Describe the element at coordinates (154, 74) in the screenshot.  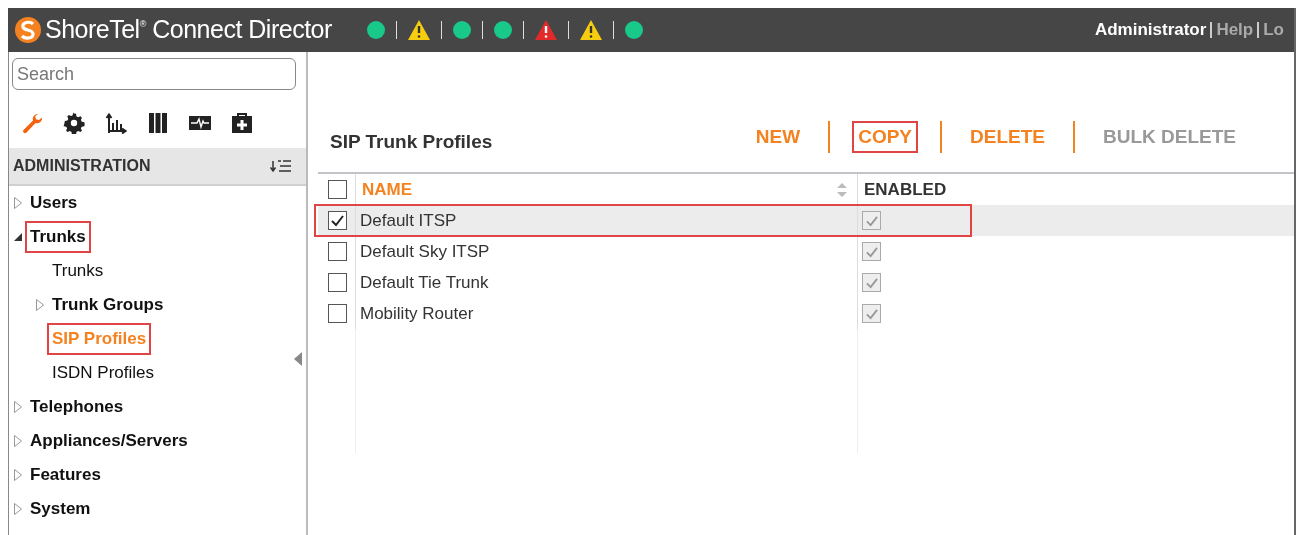
I see `search-field: Search` at that location.